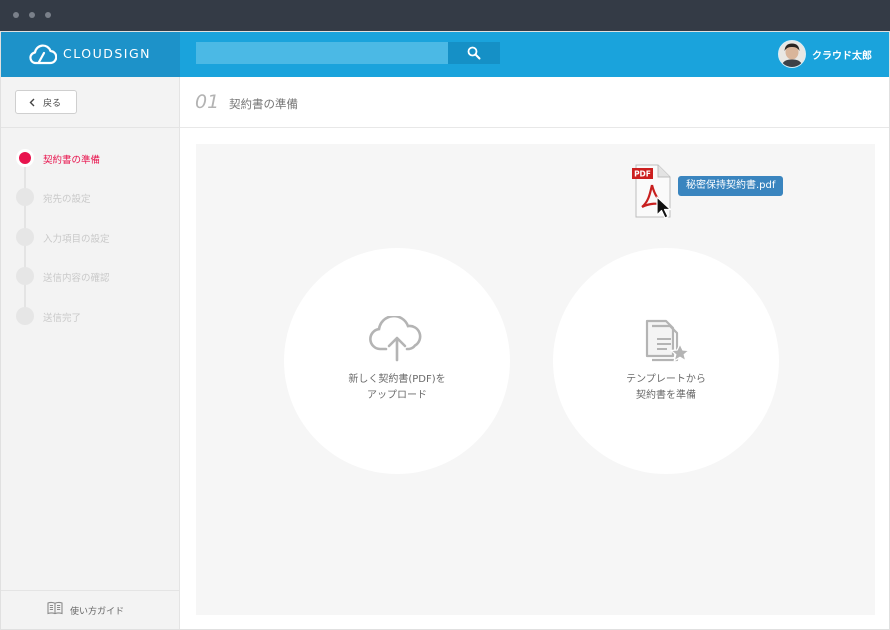 This screenshot has height=630, width=890. Describe the element at coordinates (25, 158) in the screenshot. I see `step-indicator-active` at that location.